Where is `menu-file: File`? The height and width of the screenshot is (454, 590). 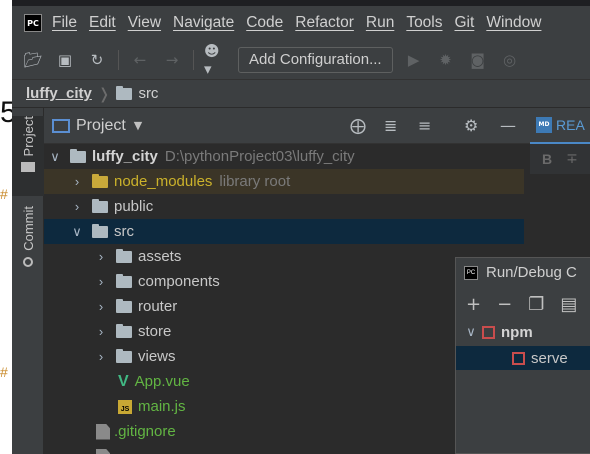
menu-file: File is located at coordinates (64, 23).